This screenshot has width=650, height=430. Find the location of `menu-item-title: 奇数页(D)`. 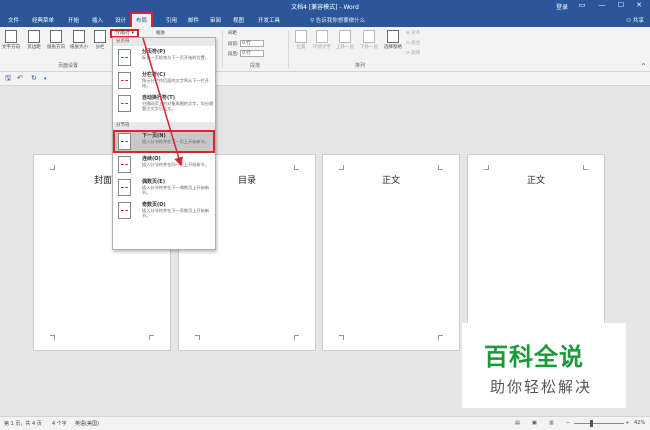

menu-item-title: 奇数页(D) is located at coordinates (154, 205).